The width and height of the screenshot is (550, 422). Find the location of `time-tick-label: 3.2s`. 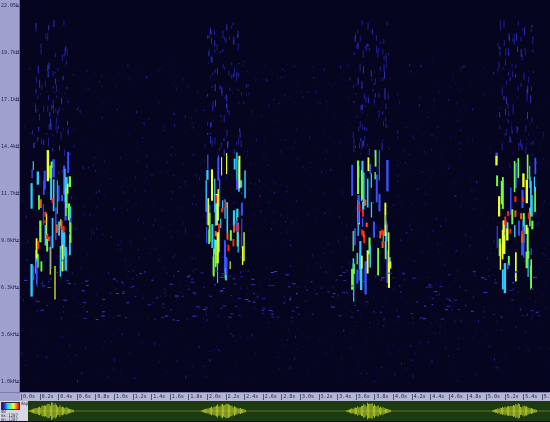

time-tick-label: 3.2s is located at coordinates (327, 397).